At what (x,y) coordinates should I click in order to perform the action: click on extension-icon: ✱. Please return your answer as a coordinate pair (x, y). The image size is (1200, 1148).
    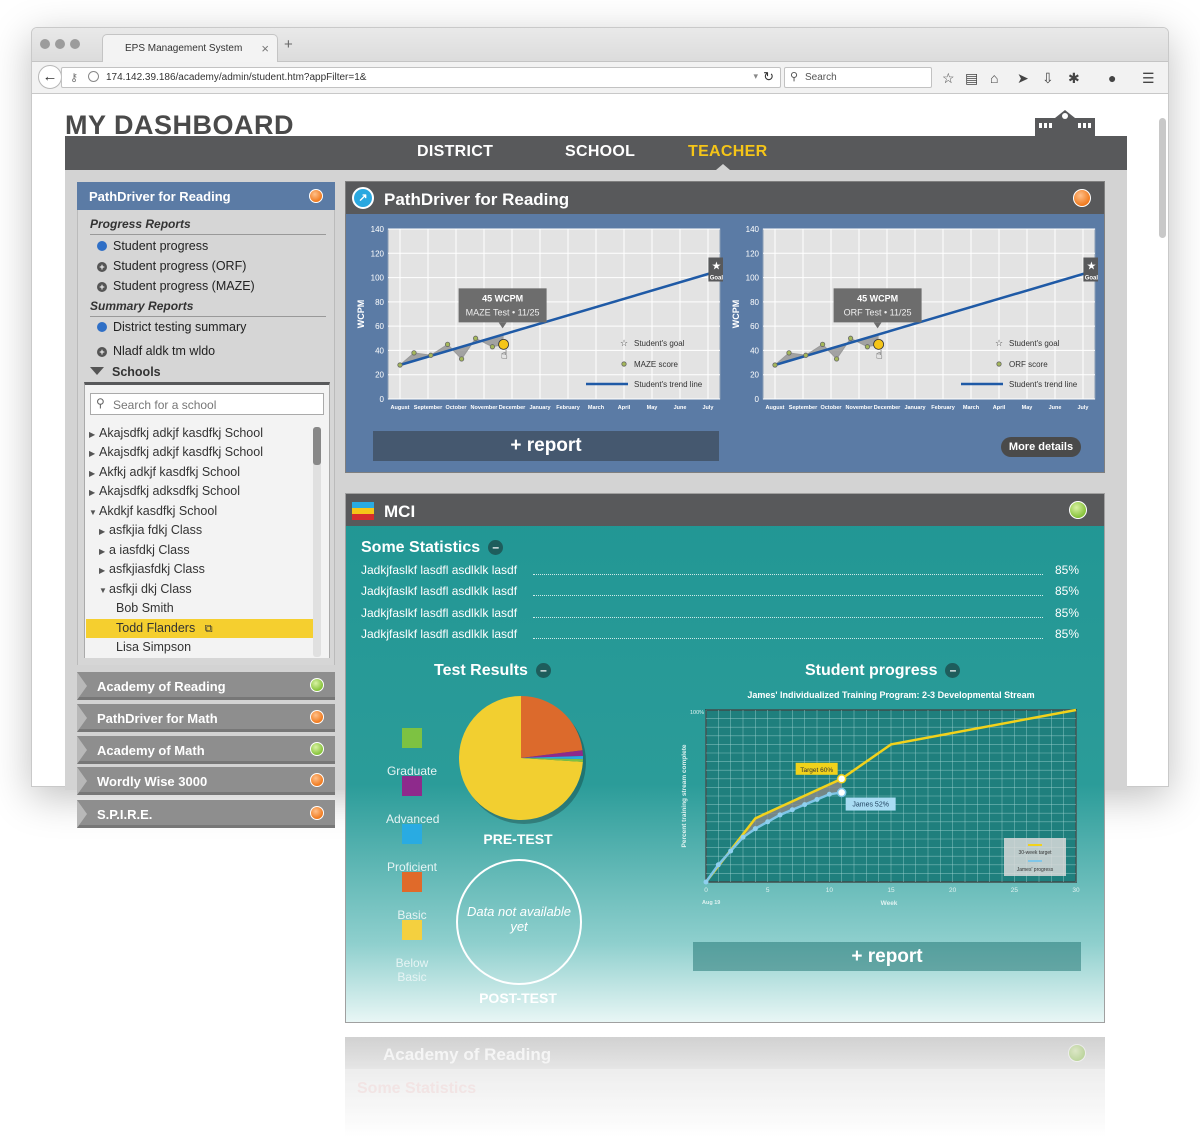
    Looking at the image, I should click on (1074, 78).